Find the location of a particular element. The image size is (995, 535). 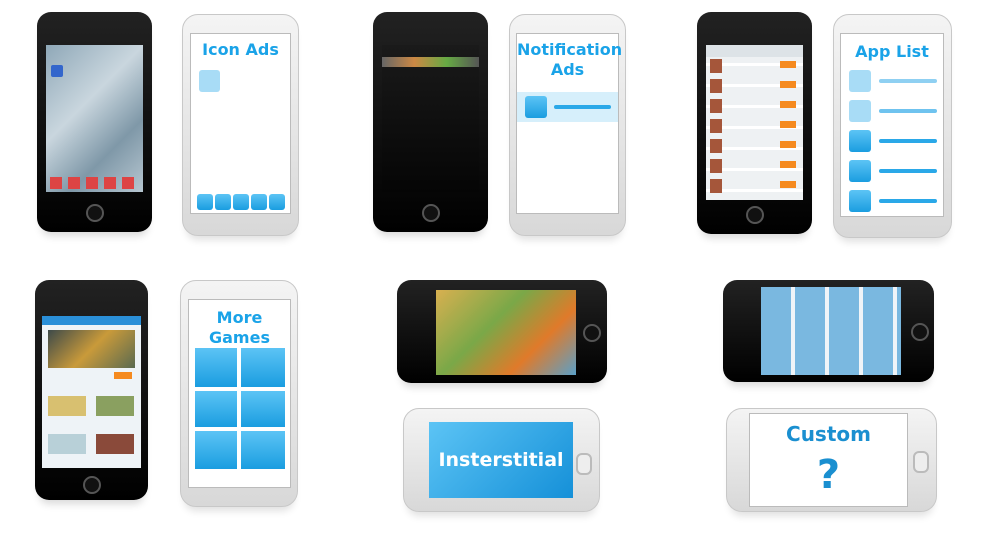

phone-applist-sample is located at coordinates (754, 123).